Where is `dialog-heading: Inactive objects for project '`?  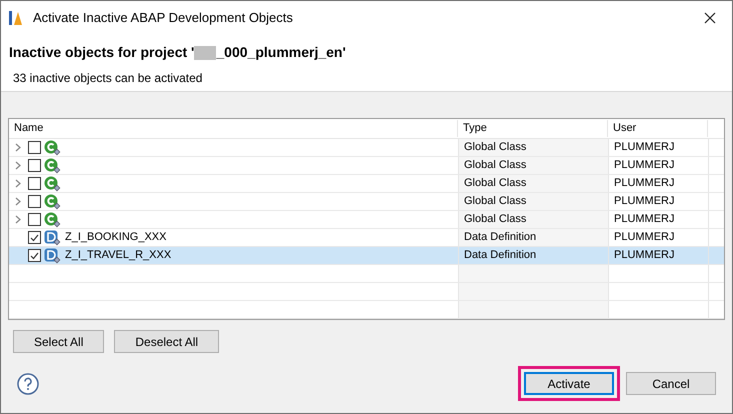
dialog-heading: Inactive objects for project ' is located at coordinates (101, 52).